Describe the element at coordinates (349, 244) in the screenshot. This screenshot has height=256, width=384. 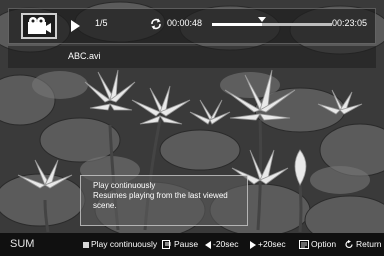
I see `return-icon` at that location.